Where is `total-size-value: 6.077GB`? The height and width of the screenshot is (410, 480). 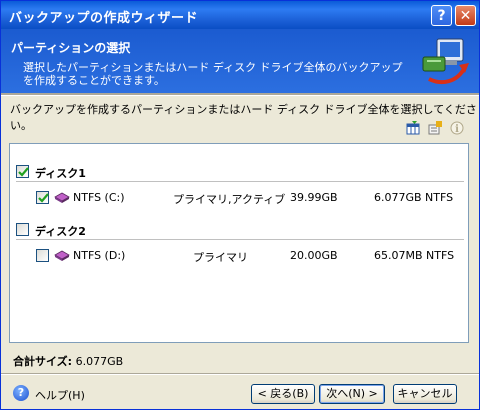
total-size-value: 6.077GB is located at coordinates (99, 361).